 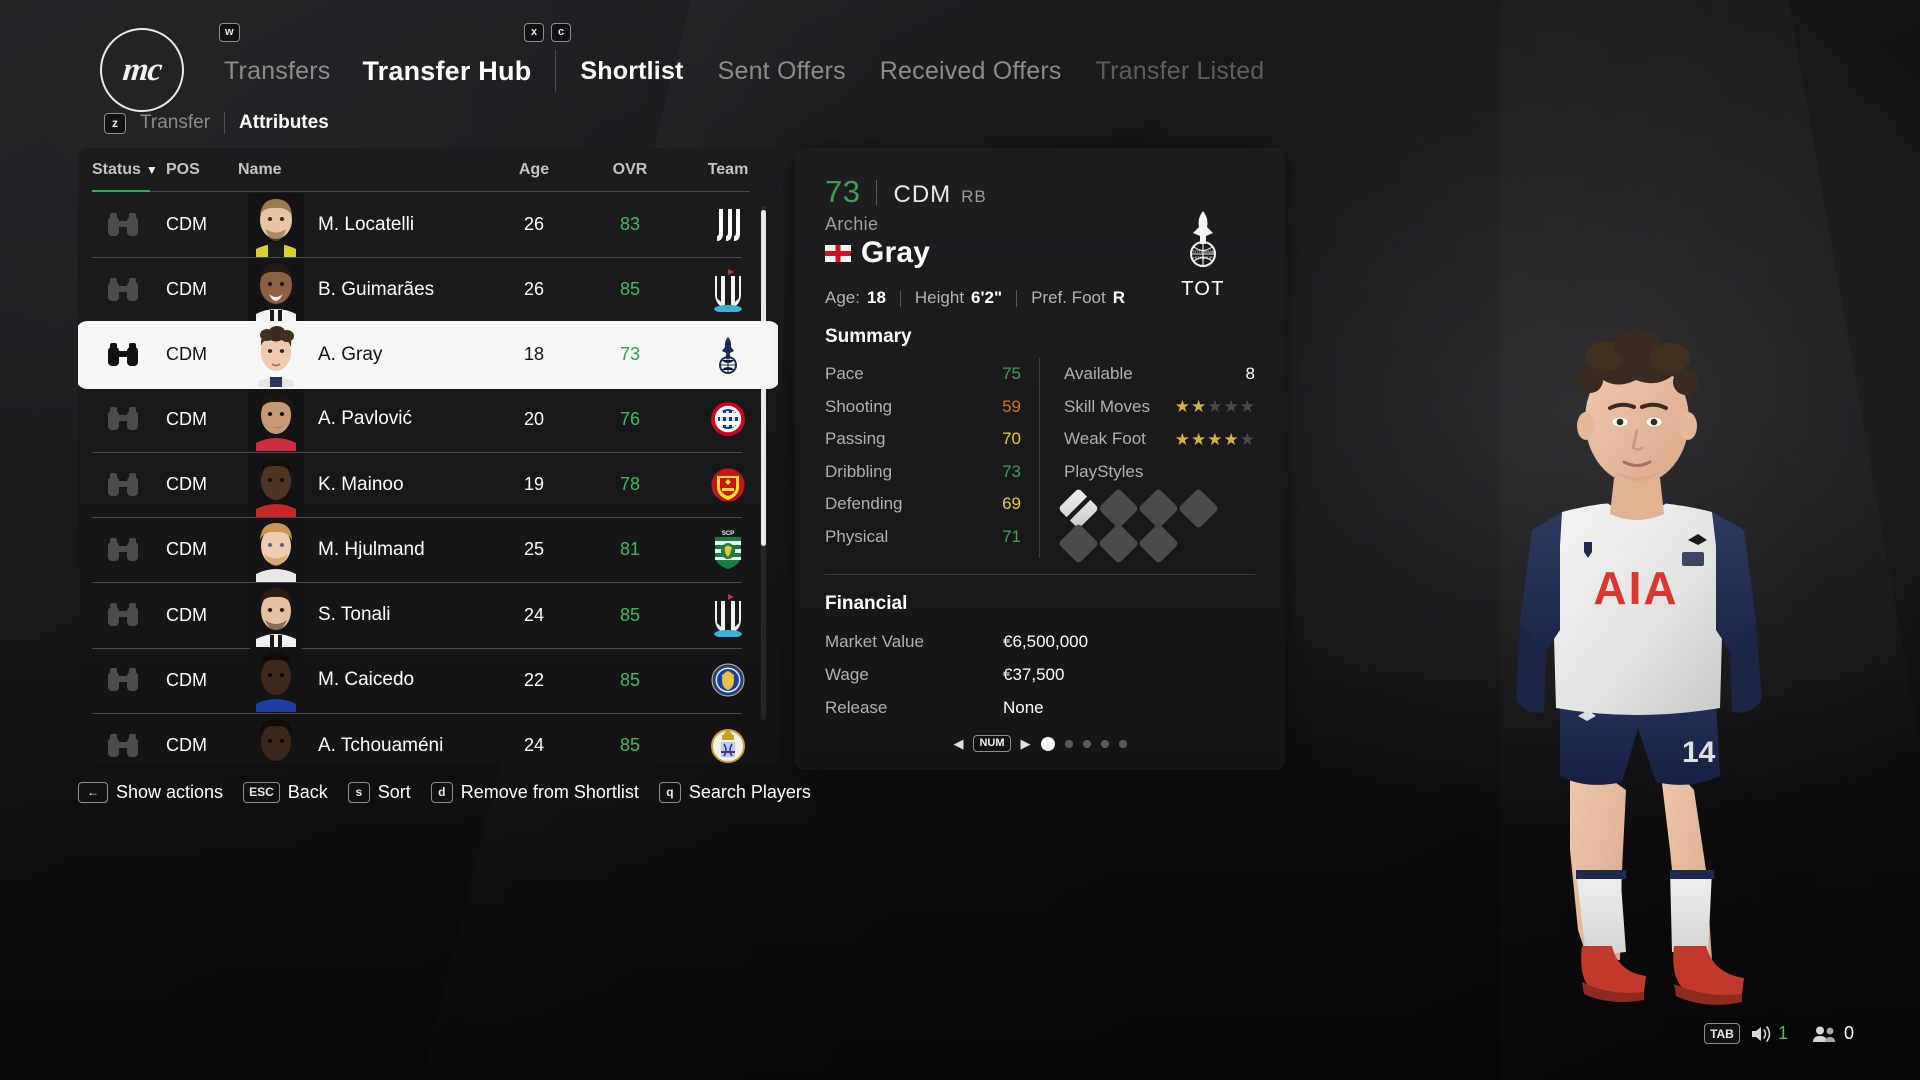 I want to click on table-row: CDM M. Caicedo 22 85, so click(x=428, y=680).